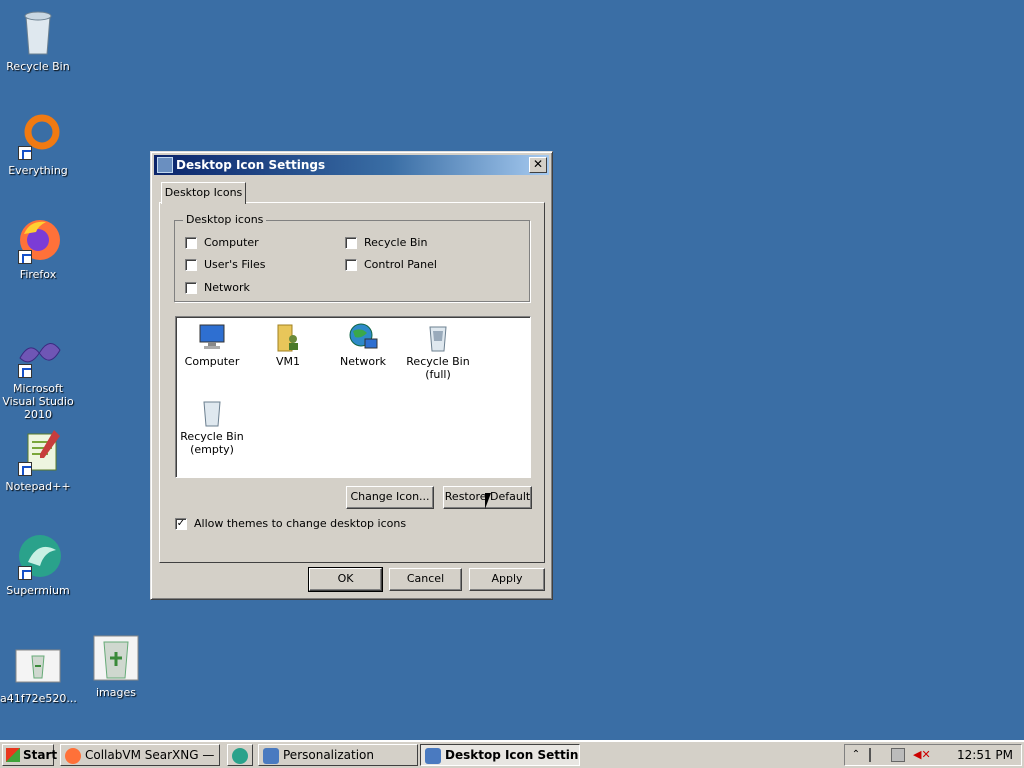 This screenshot has height=768, width=1024. Describe the element at coordinates (396, 242) in the screenshot. I see `checkbox-label: Recycle Bin` at that location.